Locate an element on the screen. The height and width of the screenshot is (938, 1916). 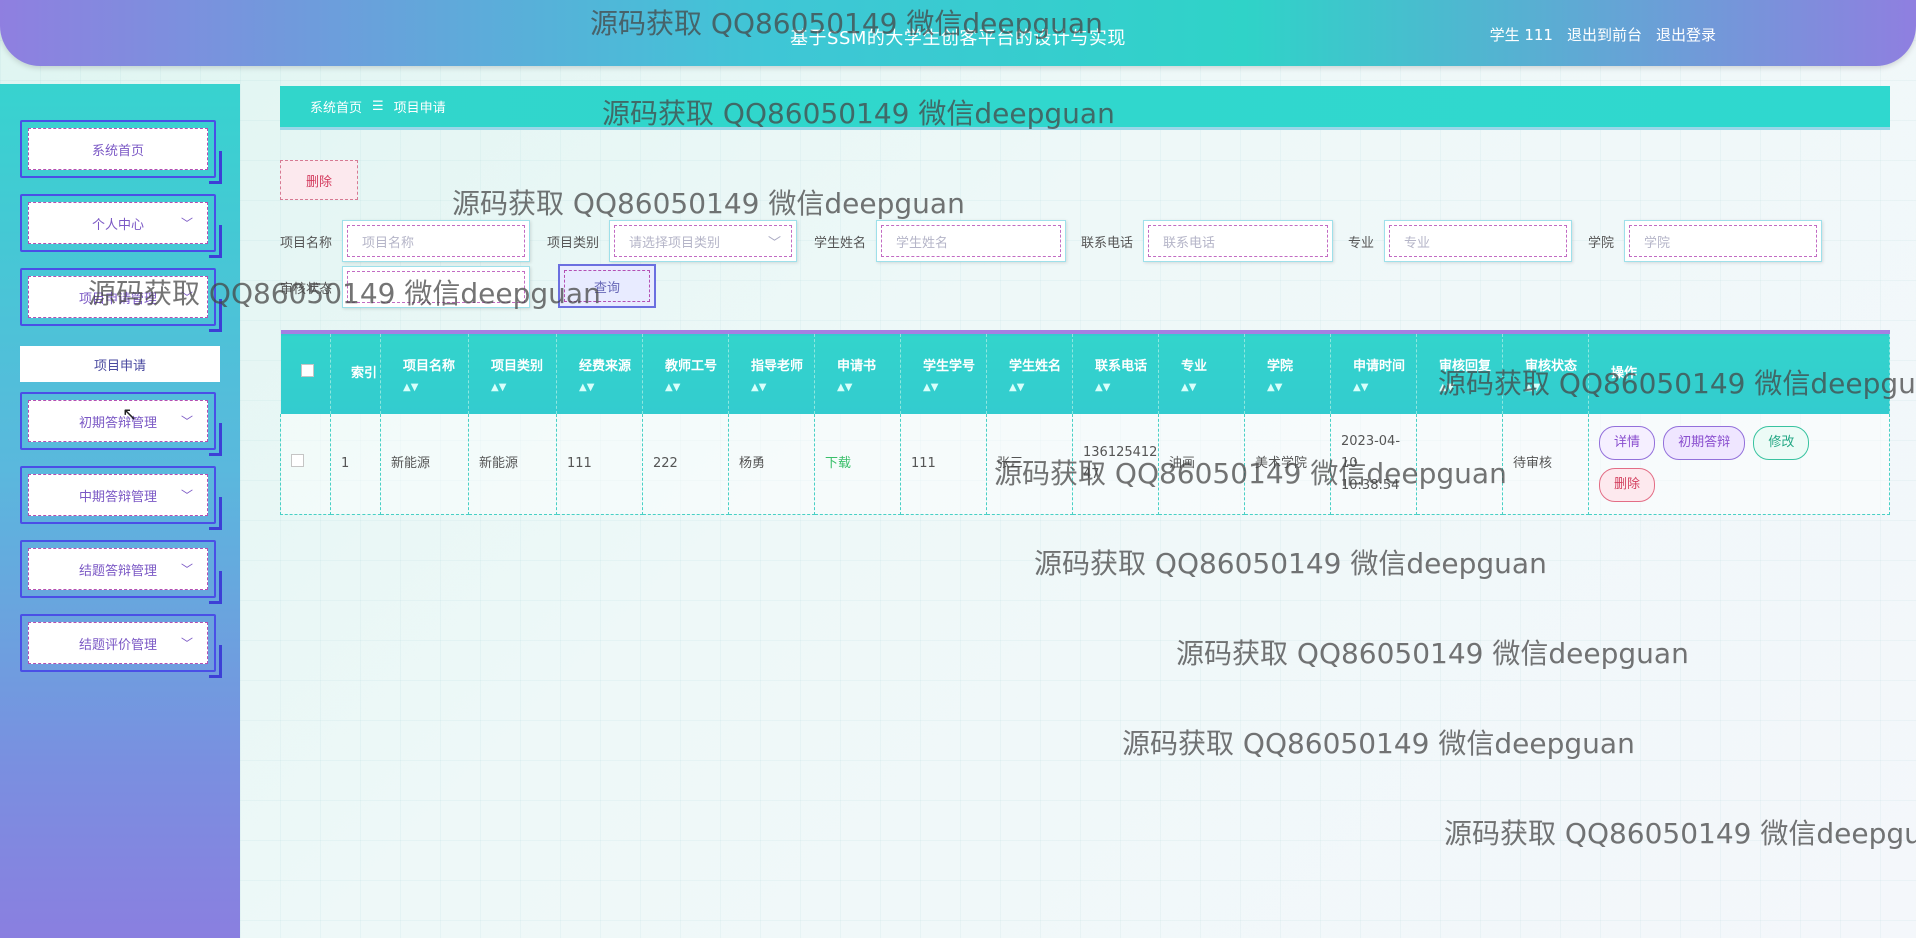
column-header: 指导老师 ▲▼ is located at coordinates (771, 373).